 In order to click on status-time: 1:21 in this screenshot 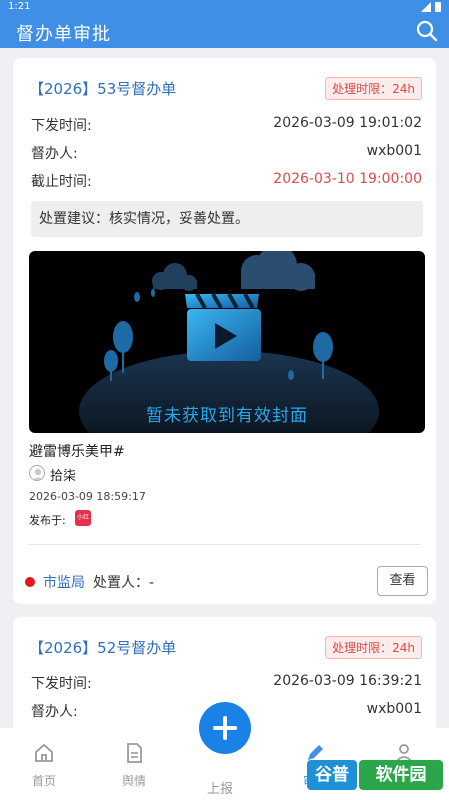, I will do `click(19, 6)`.